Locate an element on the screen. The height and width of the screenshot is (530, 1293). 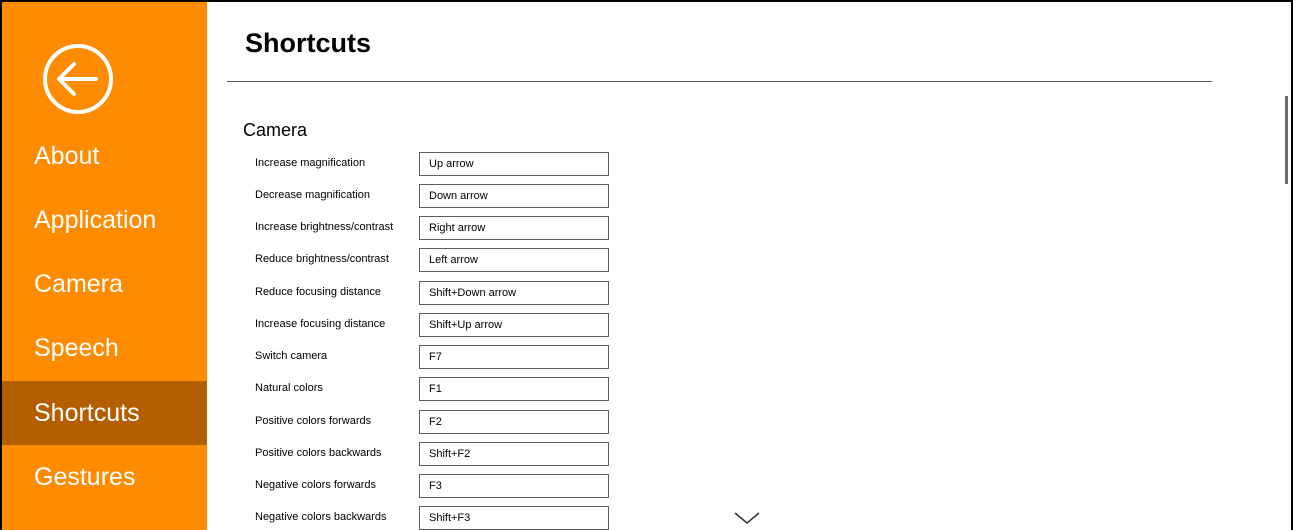
shortcut-label: Reduce brightness/contrast is located at coordinates (322, 259).